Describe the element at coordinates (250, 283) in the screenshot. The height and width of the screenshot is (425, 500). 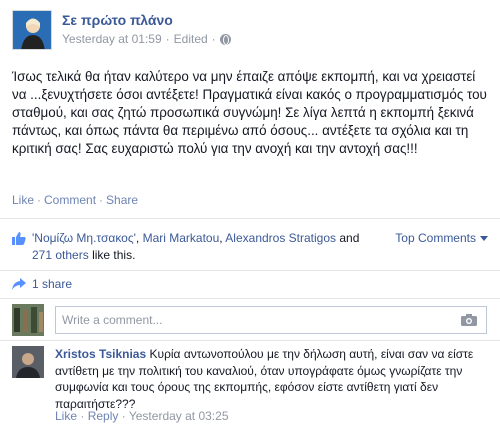
I see `shares-row: 1 share` at that location.